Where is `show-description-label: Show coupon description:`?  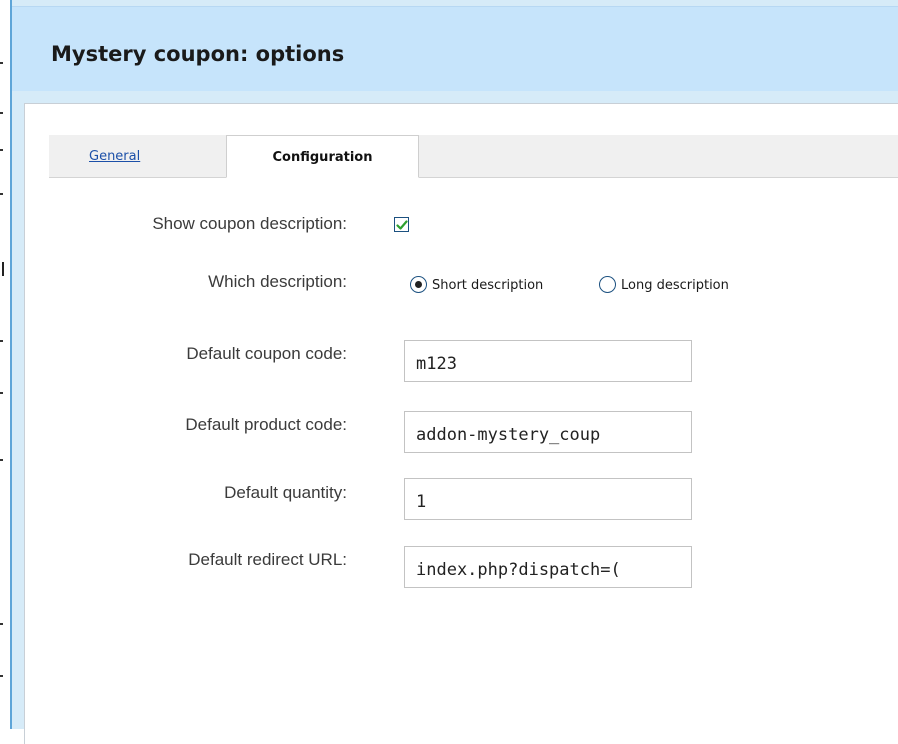 show-description-label: Show coupon description: is located at coordinates (249, 223).